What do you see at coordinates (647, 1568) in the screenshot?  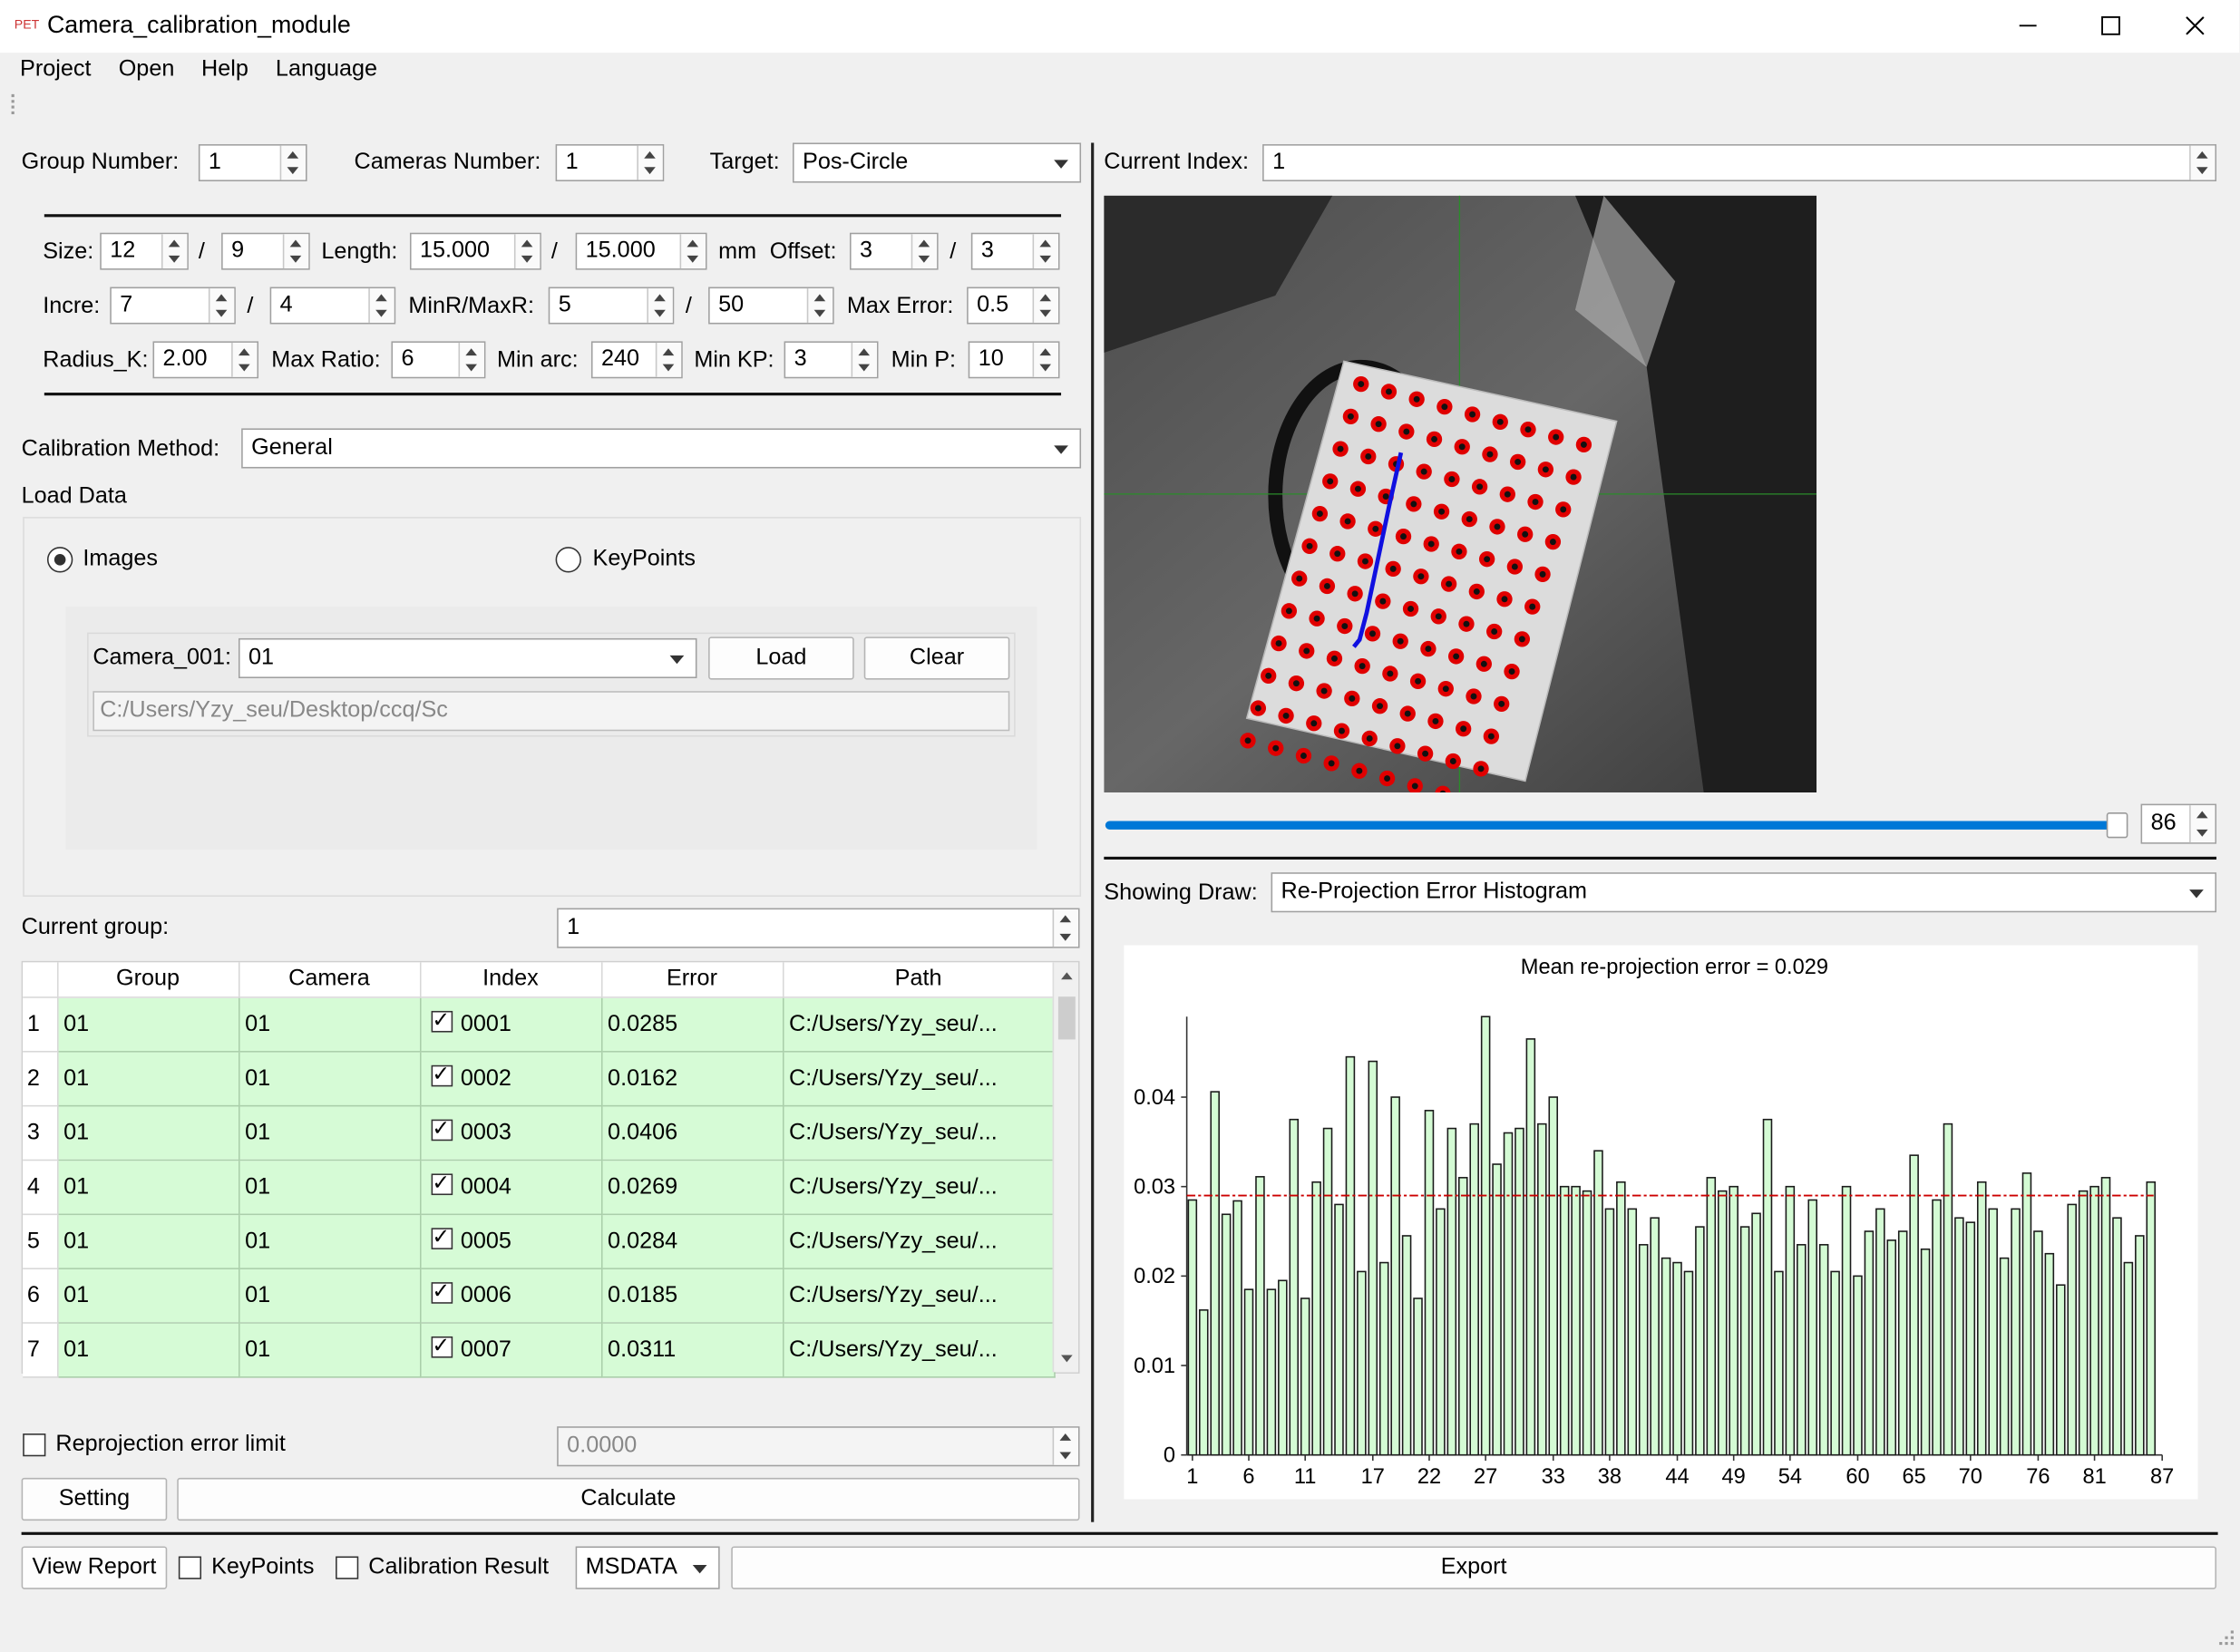 I see `format-combo: MSDATA` at bounding box center [647, 1568].